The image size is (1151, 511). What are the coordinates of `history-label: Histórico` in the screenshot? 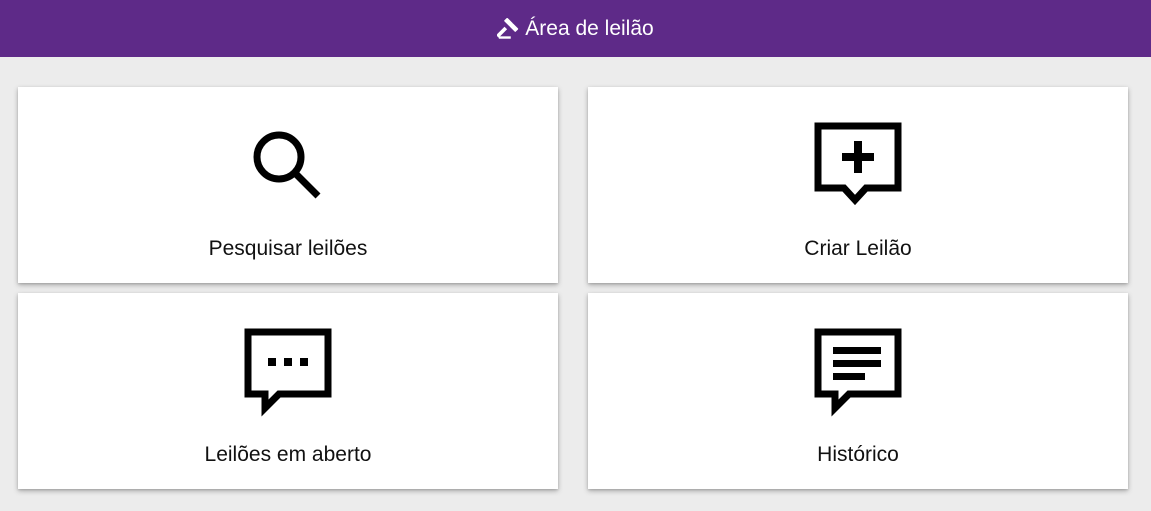 It's located at (858, 454).